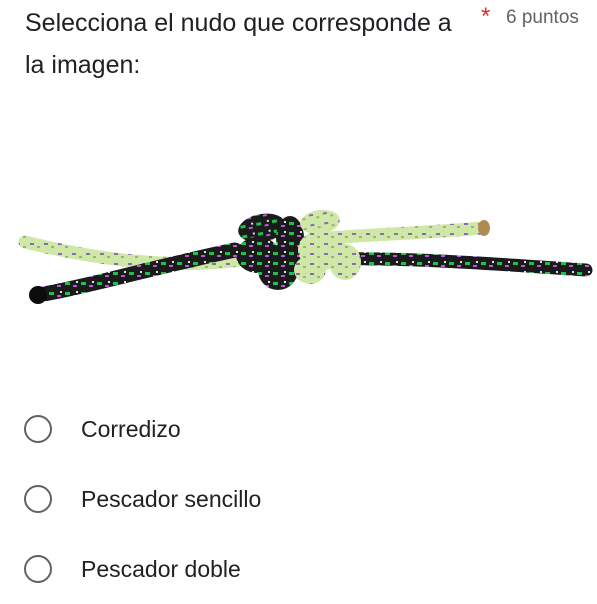 This screenshot has width=597, height=604. I want to click on option-label: Pescador doble, so click(161, 568).